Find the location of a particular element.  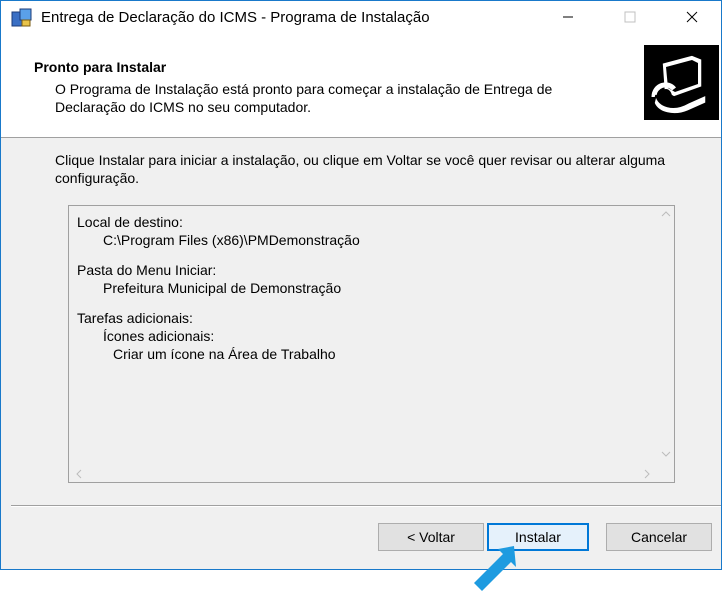

tasks-label: Tarefas adicionais: is located at coordinates (135, 318).